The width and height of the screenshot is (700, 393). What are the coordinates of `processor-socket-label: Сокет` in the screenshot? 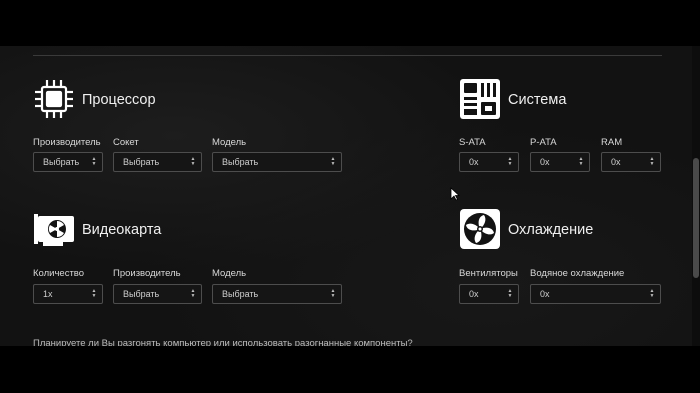 It's located at (126, 142).